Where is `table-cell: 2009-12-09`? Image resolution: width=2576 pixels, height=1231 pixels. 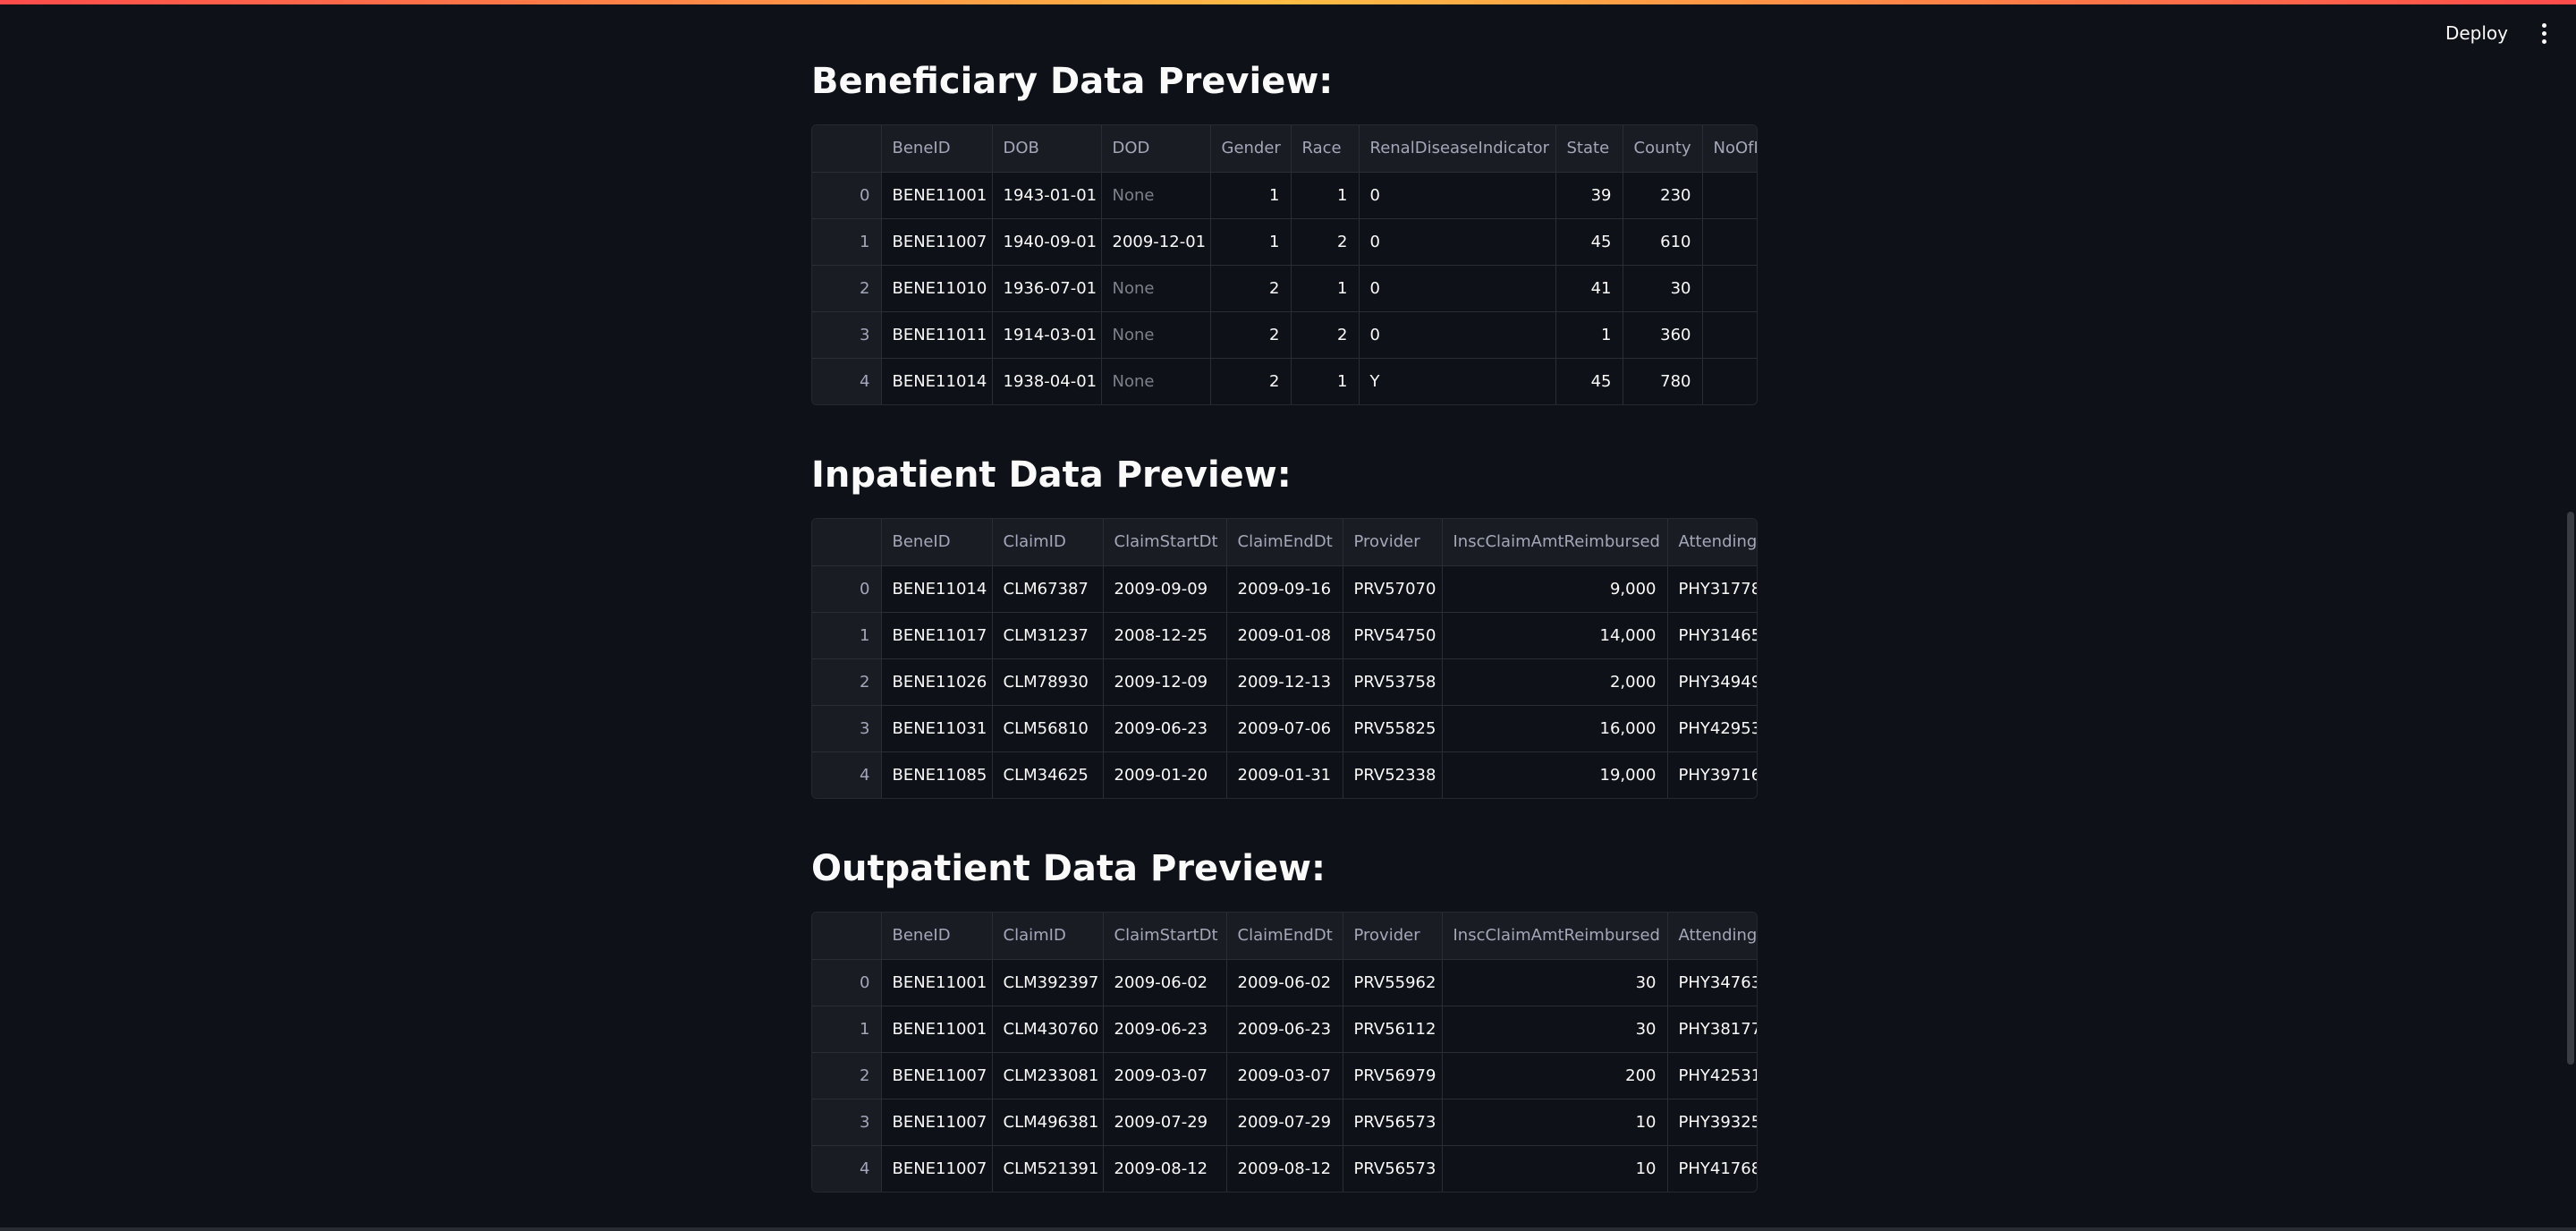 table-cell: 2009-12-09 is located at coordinates (1165, 682).